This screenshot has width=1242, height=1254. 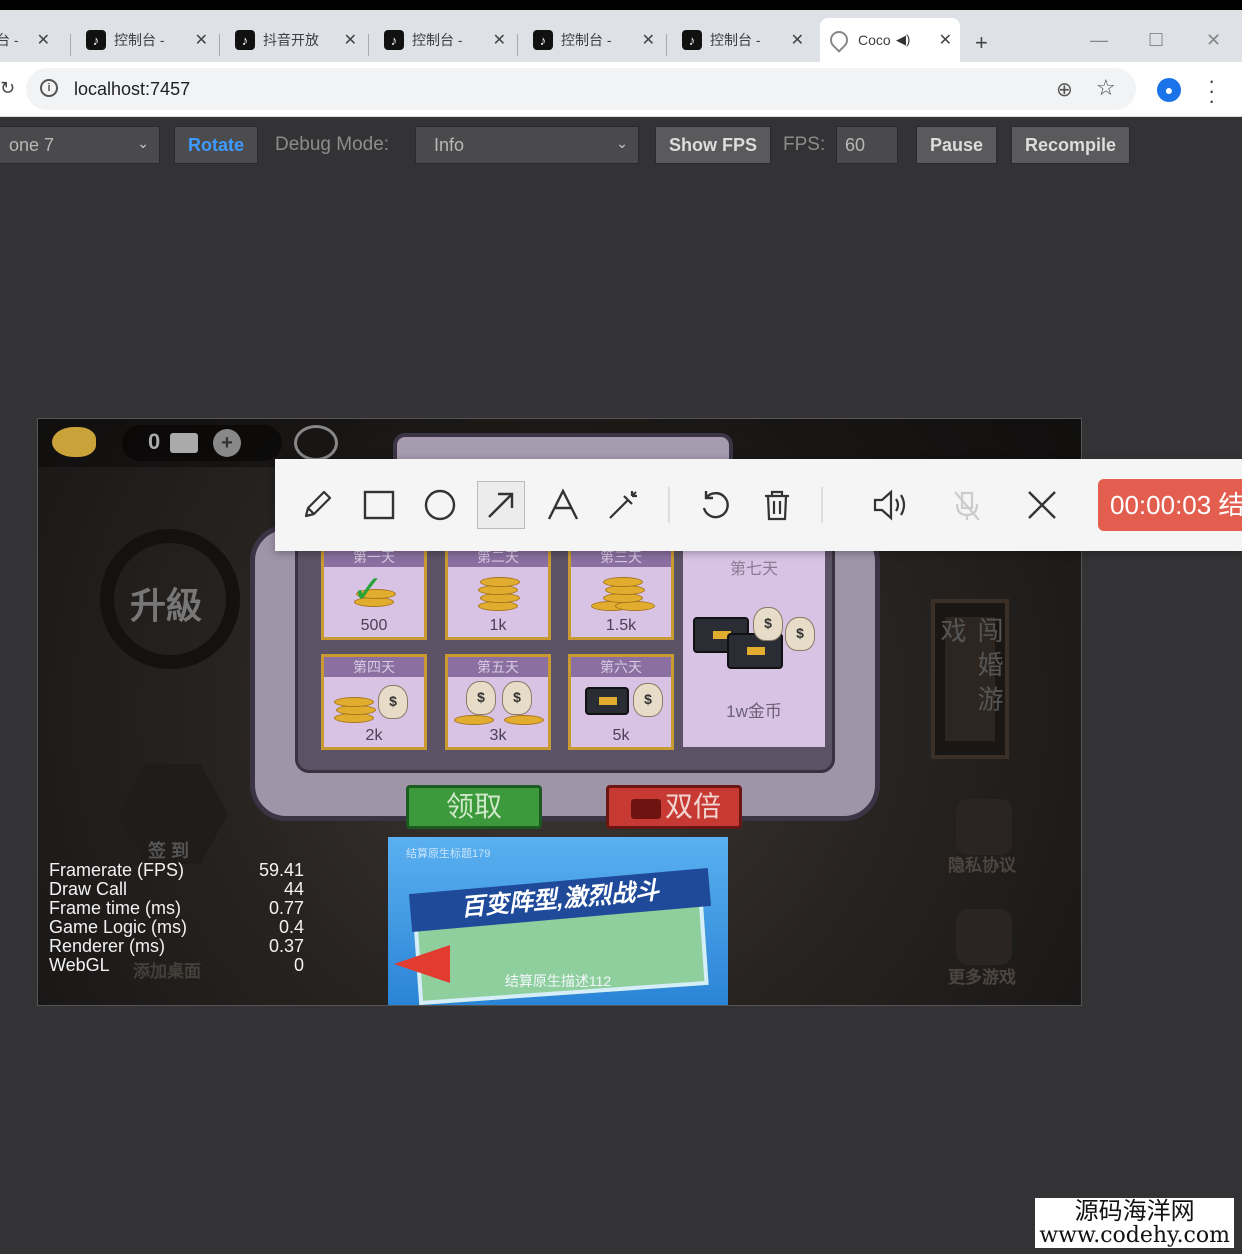 I want to click on arrow-icon, so click(x=501, y=505).